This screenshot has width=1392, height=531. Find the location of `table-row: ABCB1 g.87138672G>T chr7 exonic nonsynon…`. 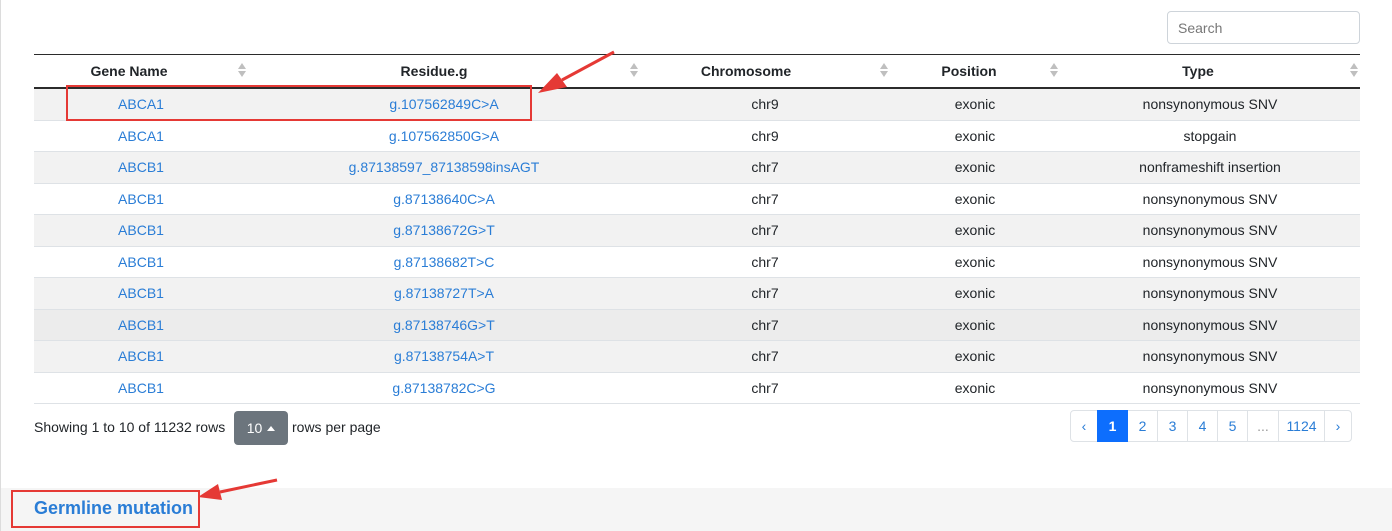

table-row: ABCB1 g.87138672G>T chr7 exonic nonsynon… is located at coordinates (697, 230).